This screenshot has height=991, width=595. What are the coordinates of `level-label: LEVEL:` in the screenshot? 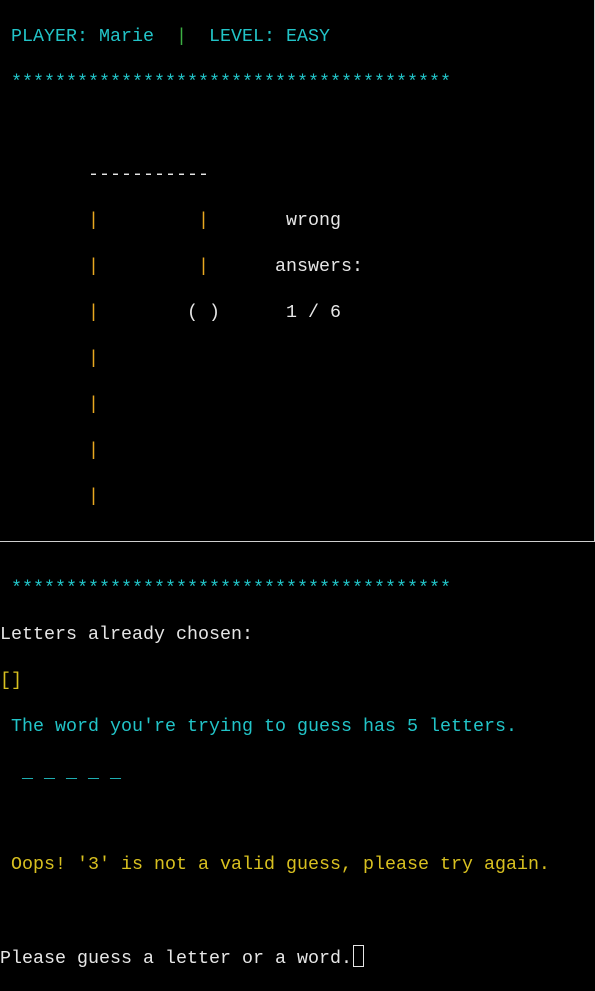 It's located at (242, 36).